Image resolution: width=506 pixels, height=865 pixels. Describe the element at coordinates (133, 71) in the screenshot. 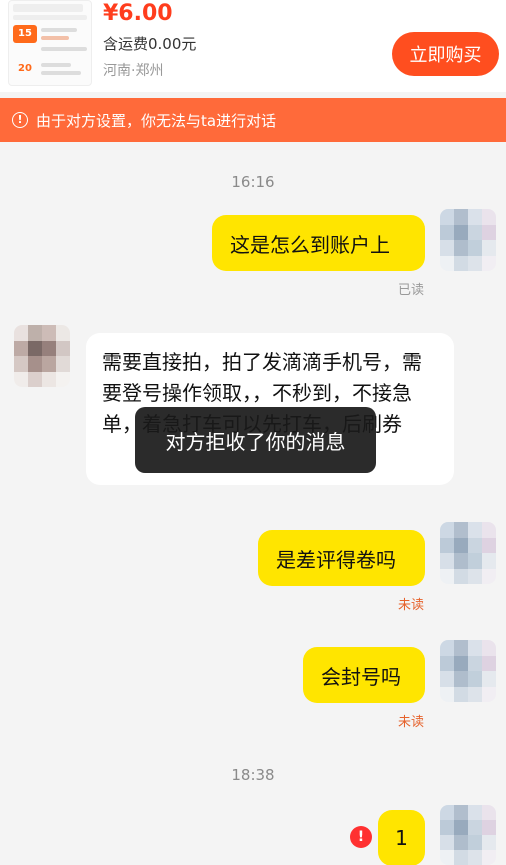

I see `product-location: 河南·郑州` at that location.